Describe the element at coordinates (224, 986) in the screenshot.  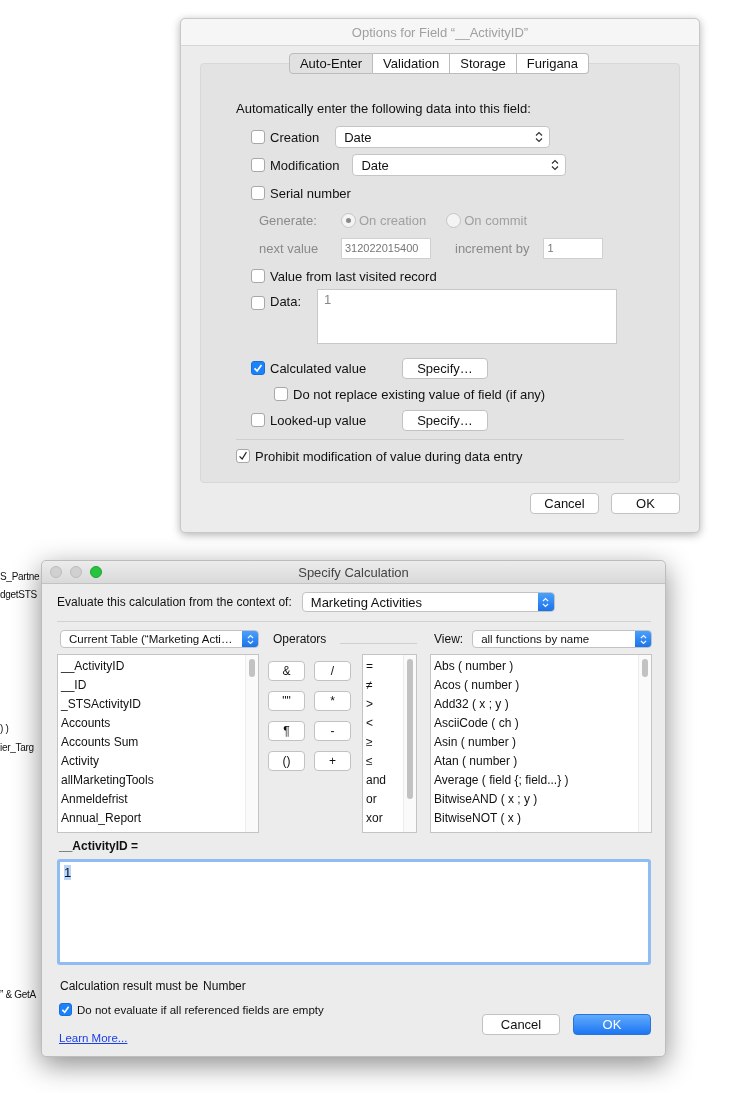
I see `result-type: Number` at that location.